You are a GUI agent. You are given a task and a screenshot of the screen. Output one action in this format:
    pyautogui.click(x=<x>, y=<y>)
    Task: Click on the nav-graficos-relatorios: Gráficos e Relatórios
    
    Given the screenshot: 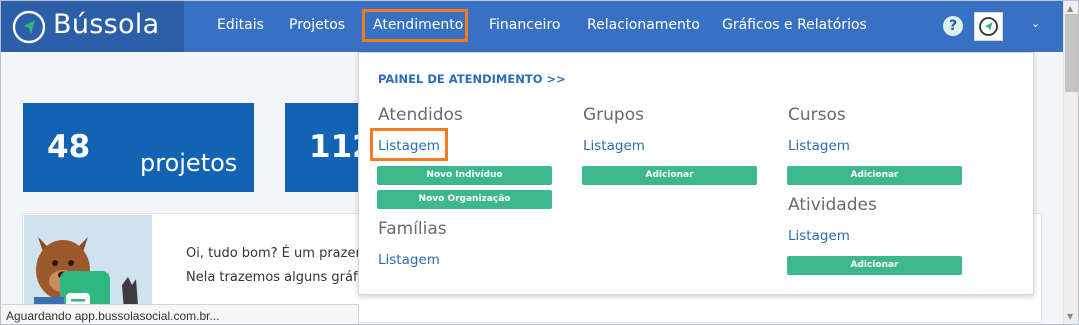 What is the action you would take?
    pyautogui.click(x=794, y=25)
    